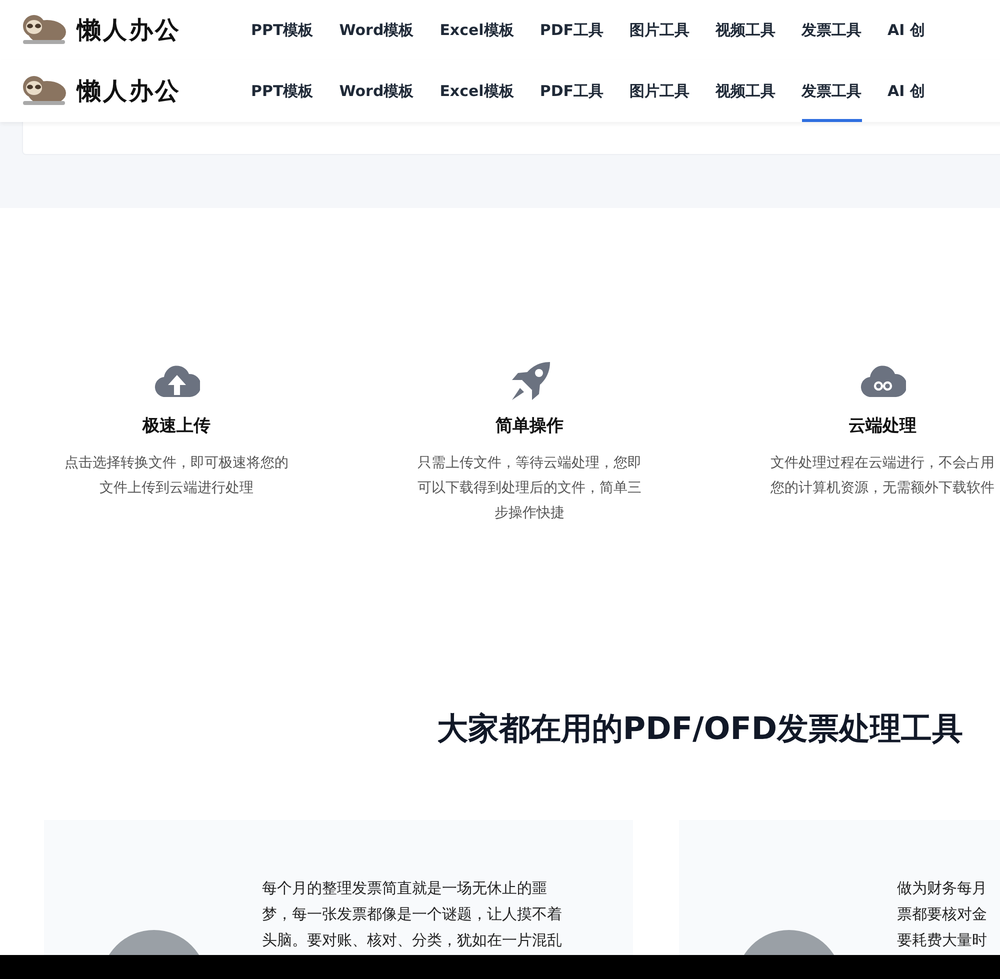 The width and height of the screenshot is (1000, 979). I want to click on feature-description: 只需上传文件，等待云端处理，您即可以下载得到处理后的文件，简单三步操作快捷, so click(529, 488).